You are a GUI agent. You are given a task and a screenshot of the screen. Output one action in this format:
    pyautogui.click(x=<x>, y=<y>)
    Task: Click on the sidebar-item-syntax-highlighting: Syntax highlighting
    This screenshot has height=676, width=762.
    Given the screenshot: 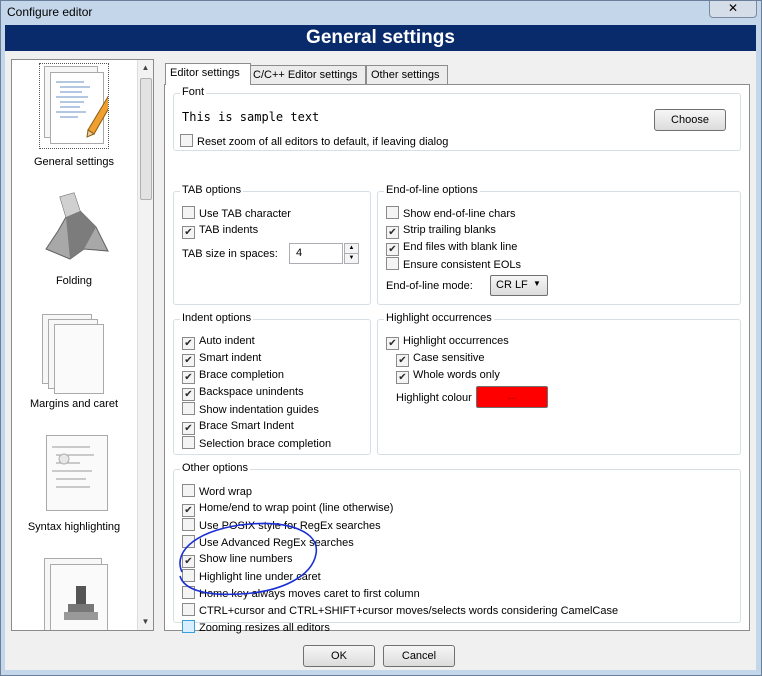 What is the action you would take?
    pyautogui.click(x=74, y=483)
    